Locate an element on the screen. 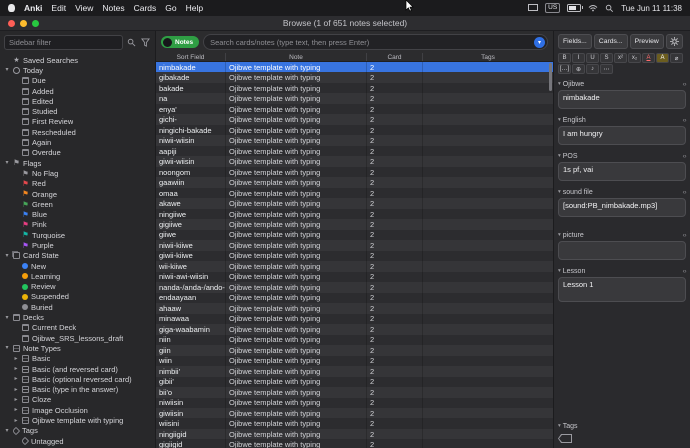 Image resolution: width=690 pixels, height=448 pixels. zoom-button is located at coordinates (35, 23).